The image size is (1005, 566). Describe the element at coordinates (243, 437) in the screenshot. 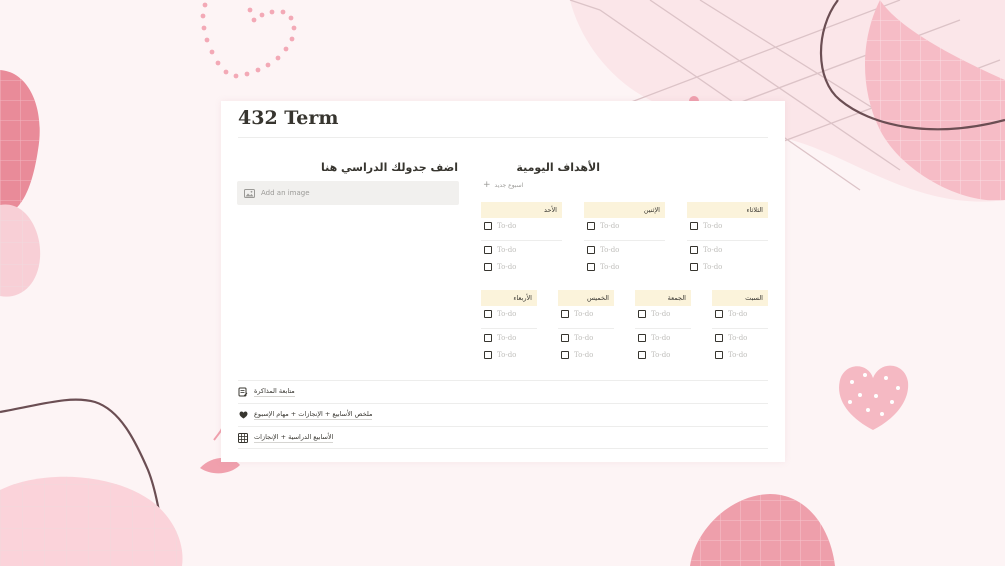

I see `calendar-grid-icon` at that location.